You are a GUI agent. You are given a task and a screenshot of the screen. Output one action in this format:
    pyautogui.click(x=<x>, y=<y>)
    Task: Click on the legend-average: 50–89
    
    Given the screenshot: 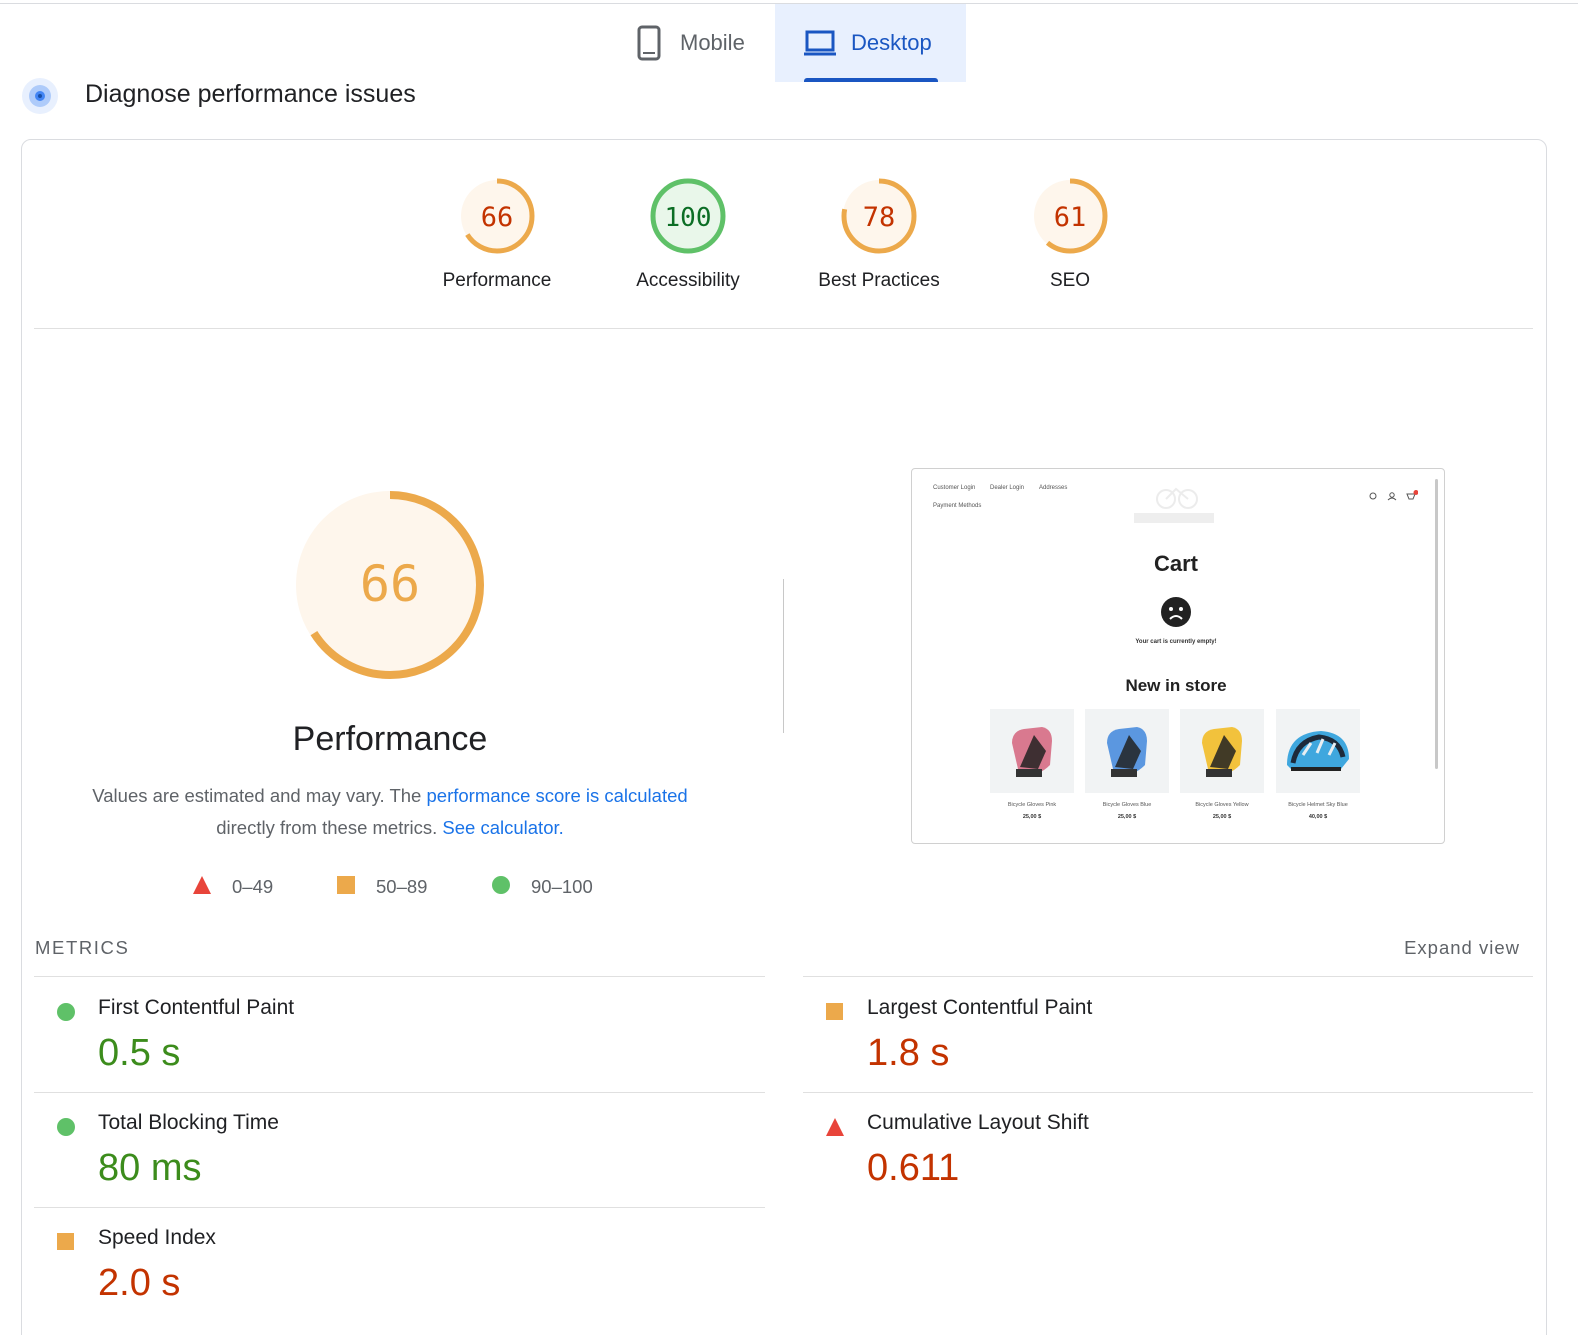 What is the action you would take?
    pyautogui.click(x=381, y=887)
    